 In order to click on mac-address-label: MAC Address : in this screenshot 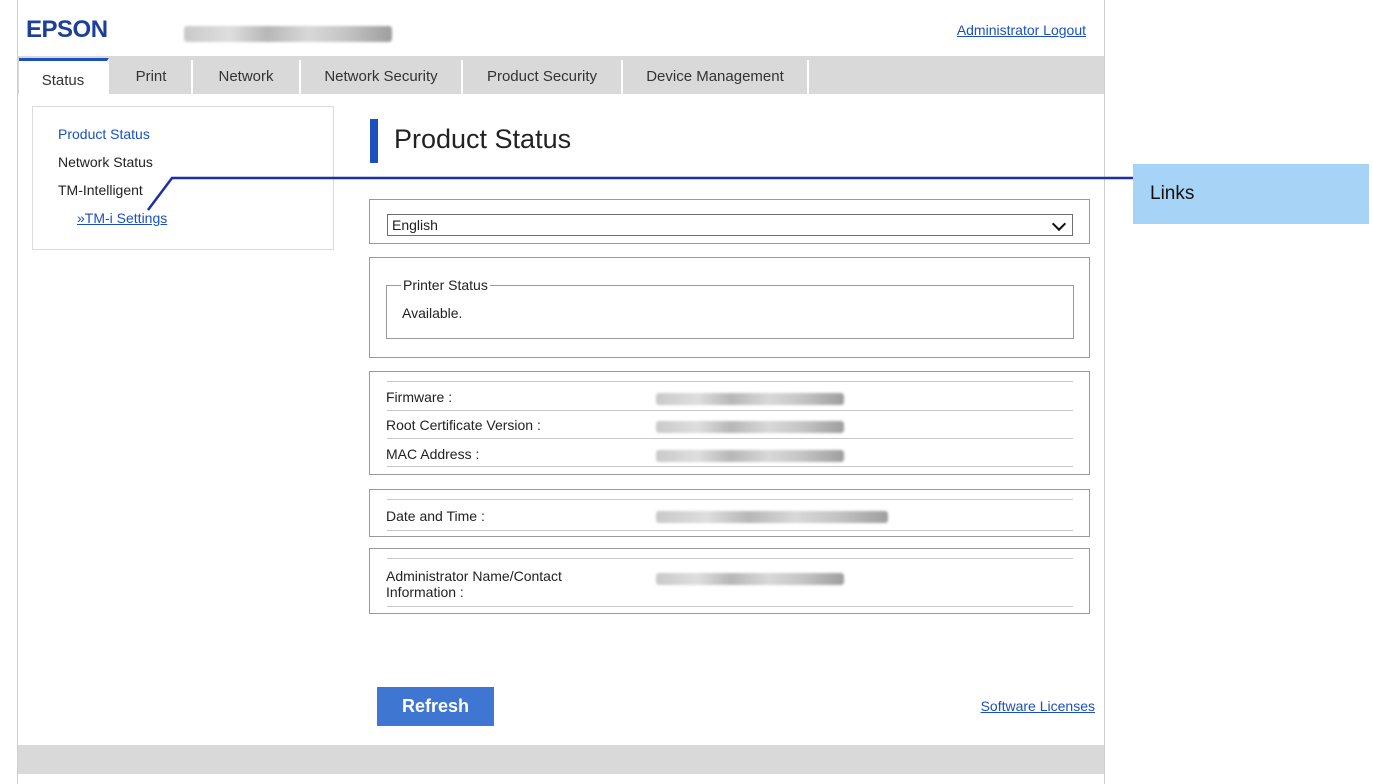, I will do `click(433, 454)`.